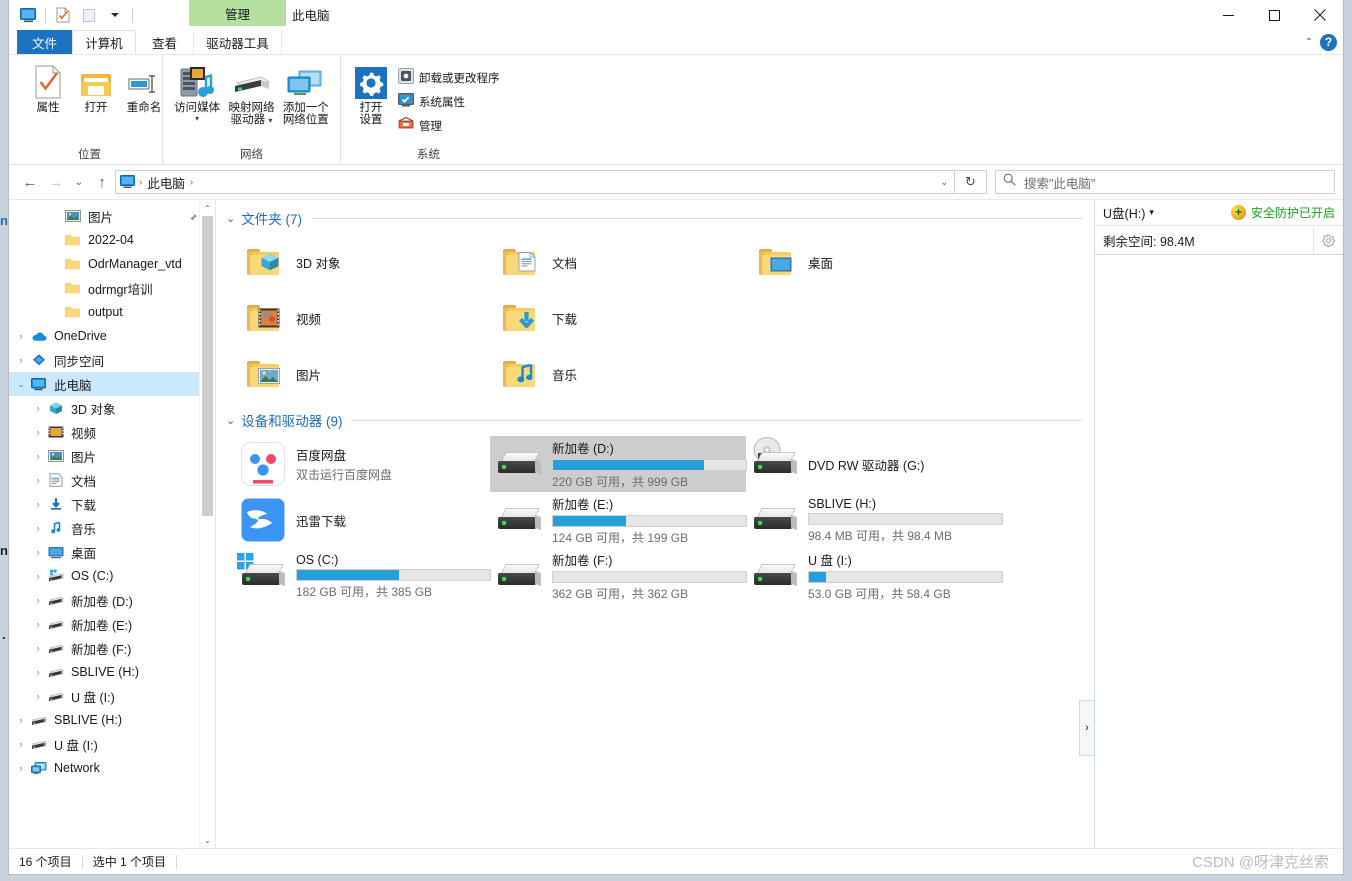 The image size is (1352, 881). What do you see at coordinates (450, 78) in the screenshot?
I see `uninstall-program-button: 卸载或更改程序` at bounding box center [450, 78].